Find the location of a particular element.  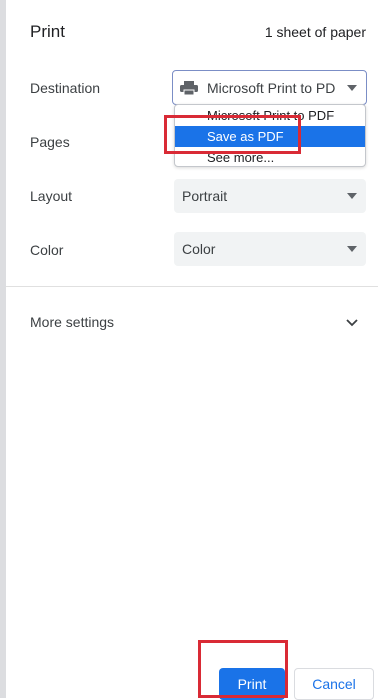

printer-icon is located at coordinates (189, 88).